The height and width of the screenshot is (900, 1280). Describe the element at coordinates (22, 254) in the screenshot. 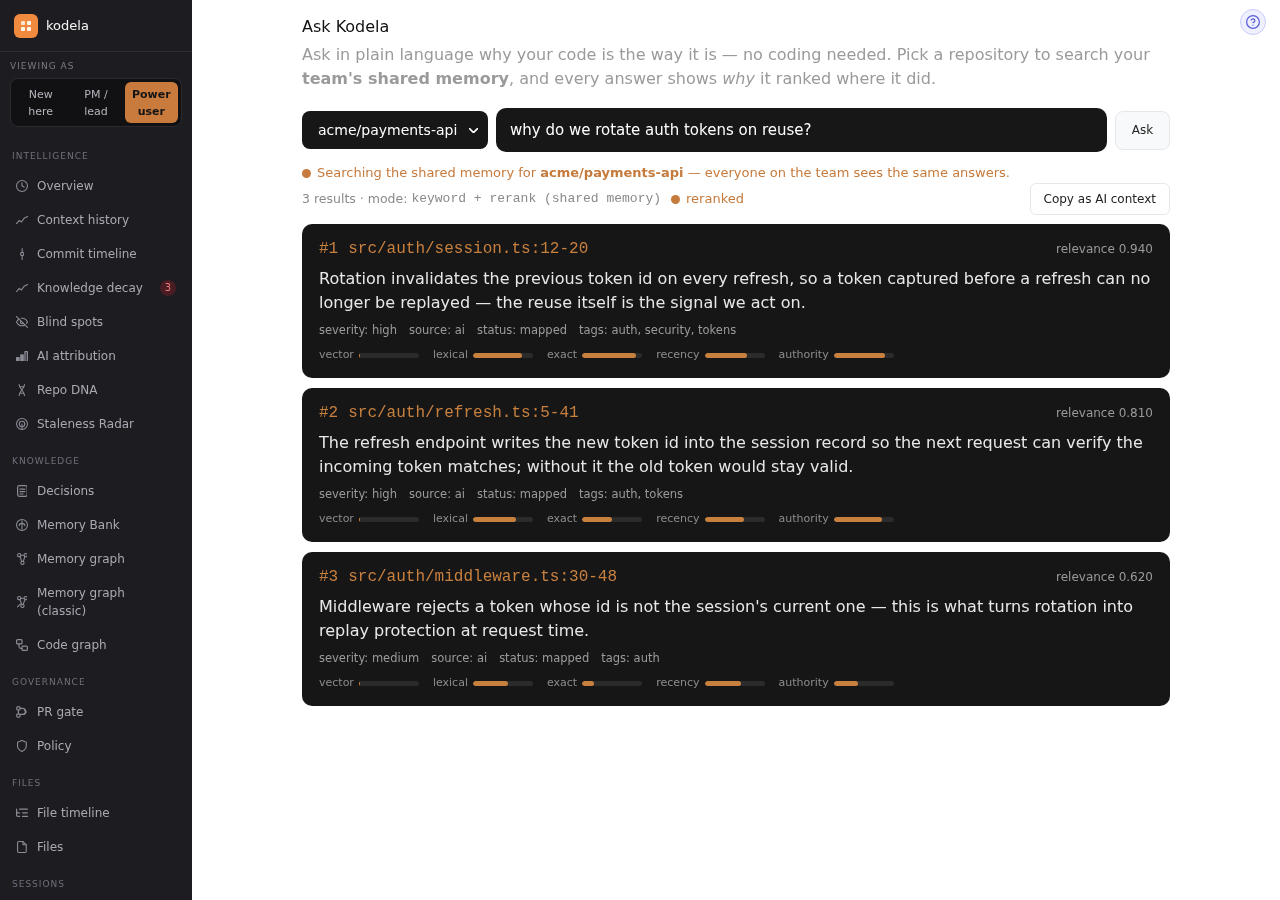

I see `commit-icon` at that location.